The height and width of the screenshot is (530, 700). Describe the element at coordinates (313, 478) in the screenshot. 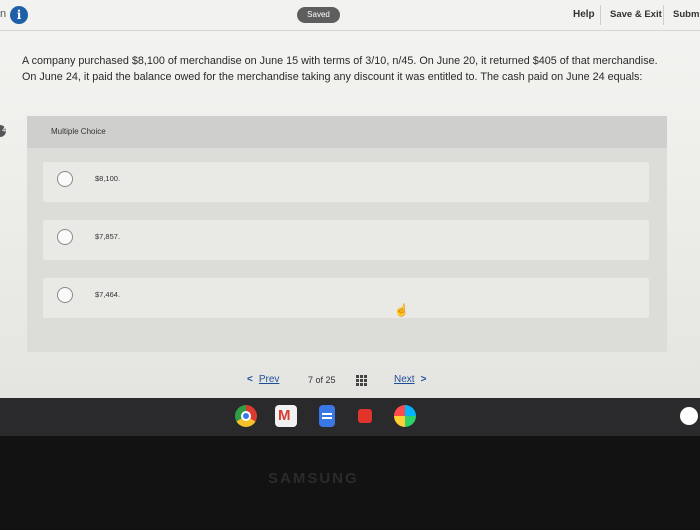

I see `device-brand-logo: SAMSUNG` at that location.